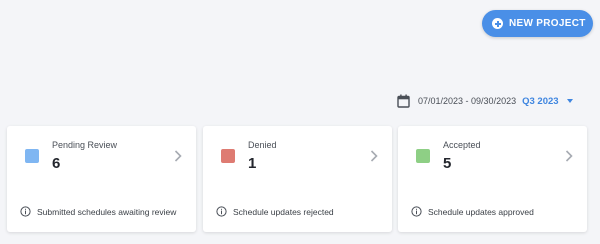 The image size is (600, 244). I want to click on quarter-select: Q3 2023, so click(547, 101).